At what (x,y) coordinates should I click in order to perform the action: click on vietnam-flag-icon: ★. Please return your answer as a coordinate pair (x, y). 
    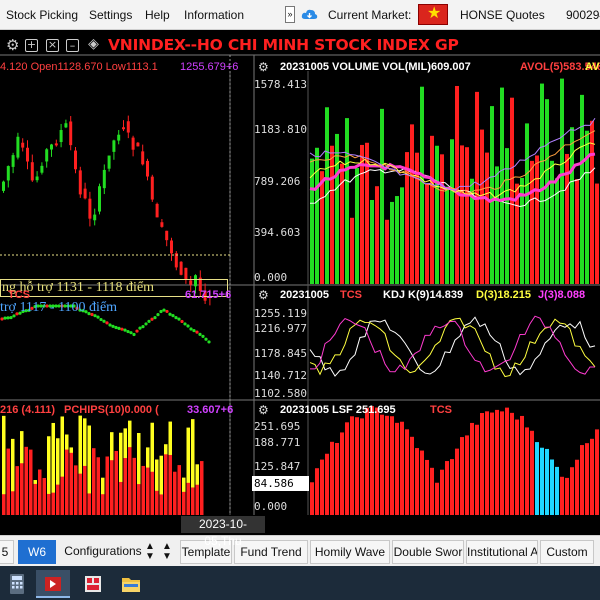
    Looking at the image, I should click on (433, 14).